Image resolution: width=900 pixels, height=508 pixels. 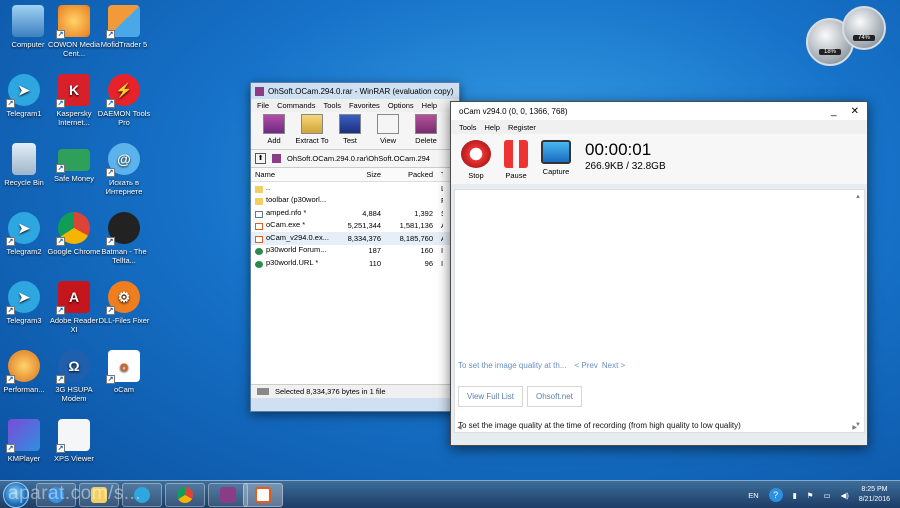 I want to click on stop-button: Stop, so click(x=476, y=160).